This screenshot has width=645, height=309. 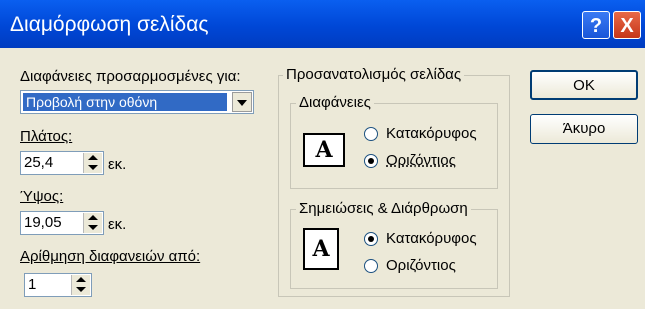 What do you see at coordinates (627, 25) in the screenshot?
I see `close-button: X` at bounding box center [627, 25].